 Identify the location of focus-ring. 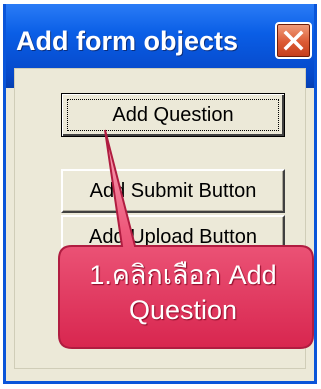
(173, 115).